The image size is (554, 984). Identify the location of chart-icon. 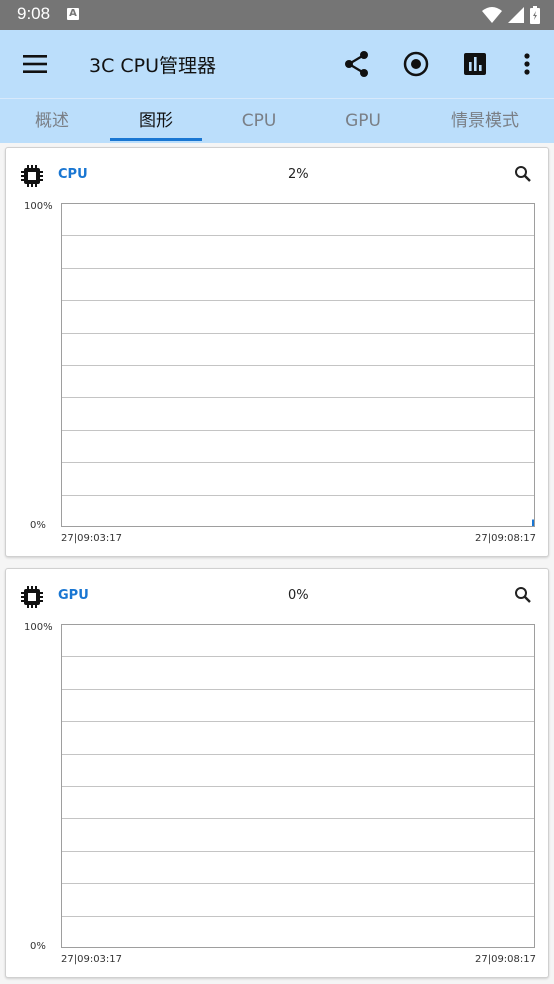
(475, 64).